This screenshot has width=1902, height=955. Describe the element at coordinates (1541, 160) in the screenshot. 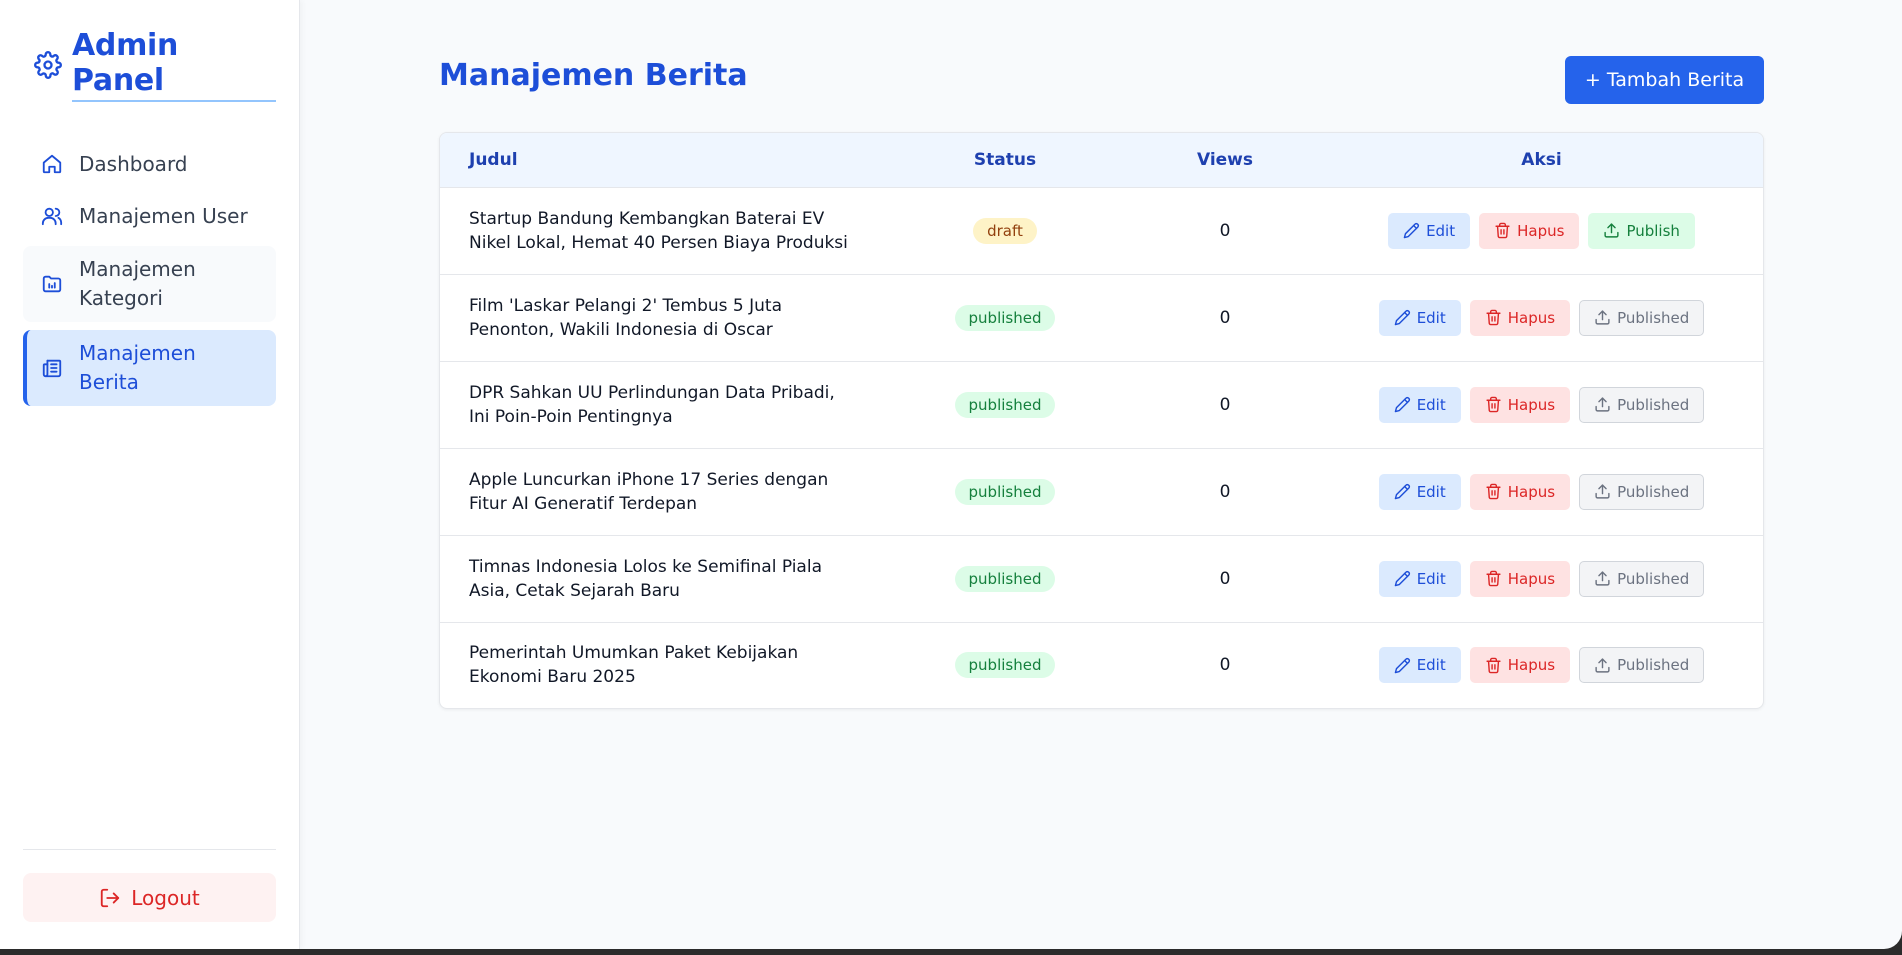

I see `column-header-aksi: Aksi` at that location.